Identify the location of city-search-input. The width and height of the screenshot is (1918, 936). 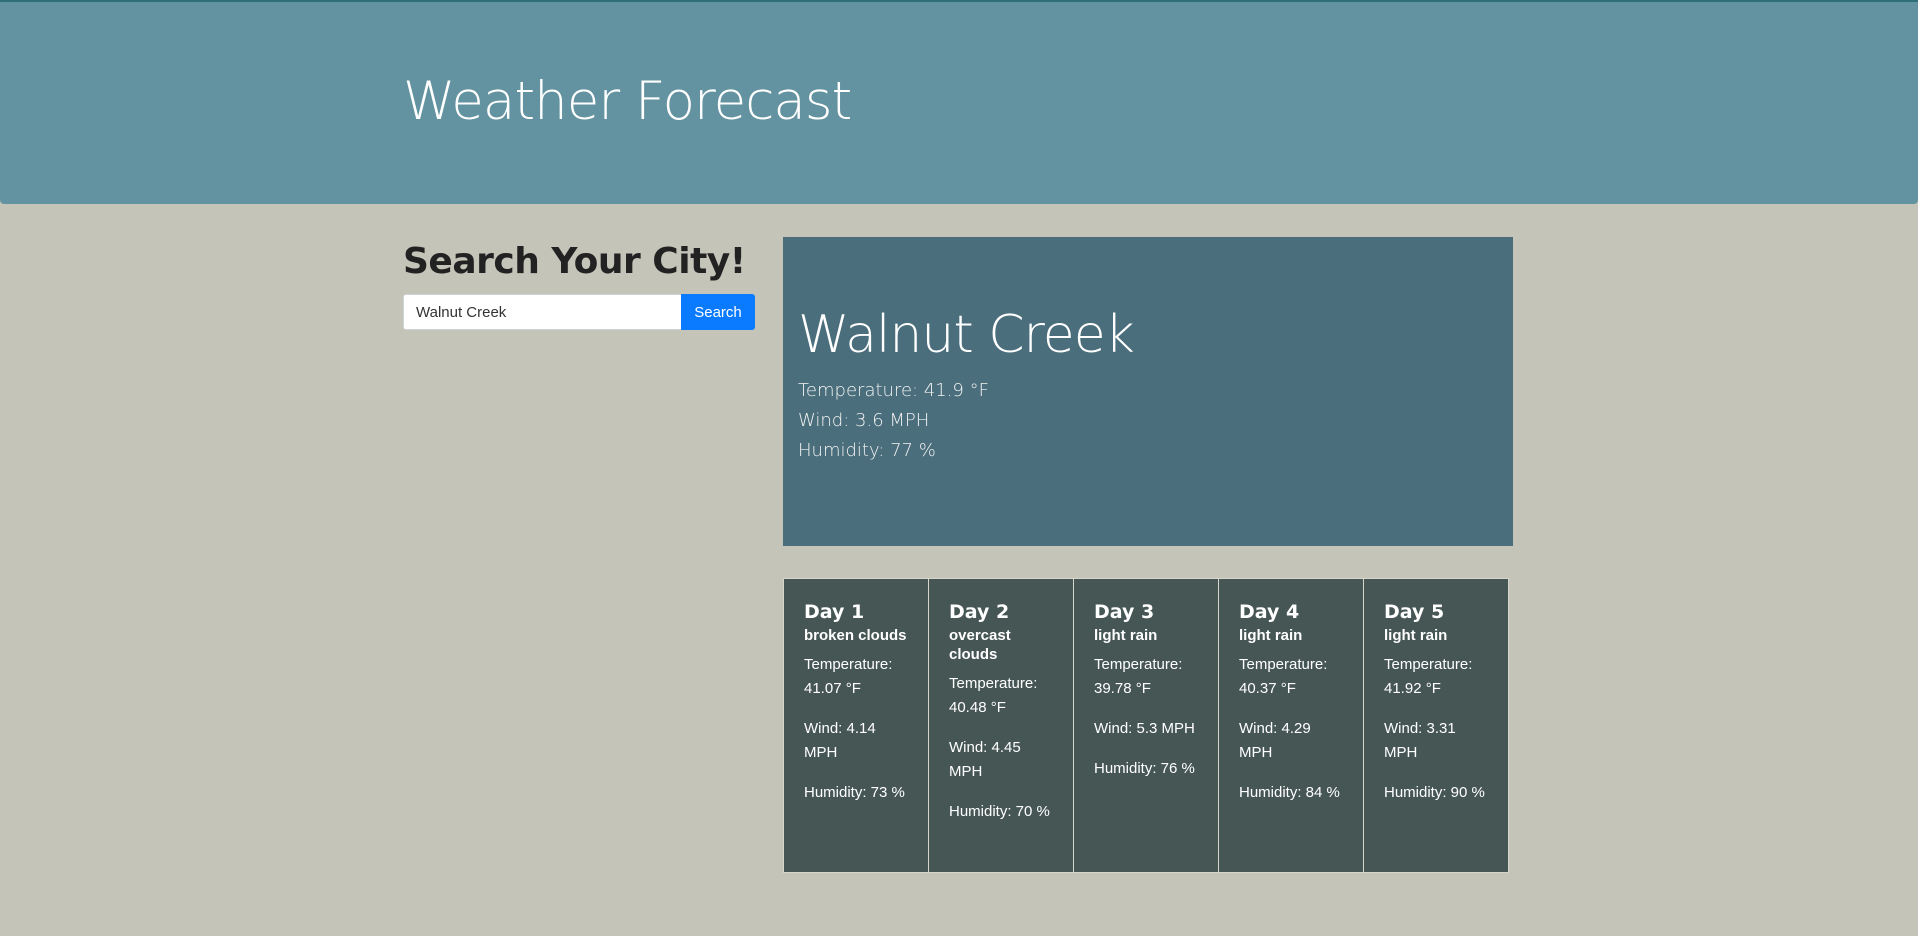
(542, 312).